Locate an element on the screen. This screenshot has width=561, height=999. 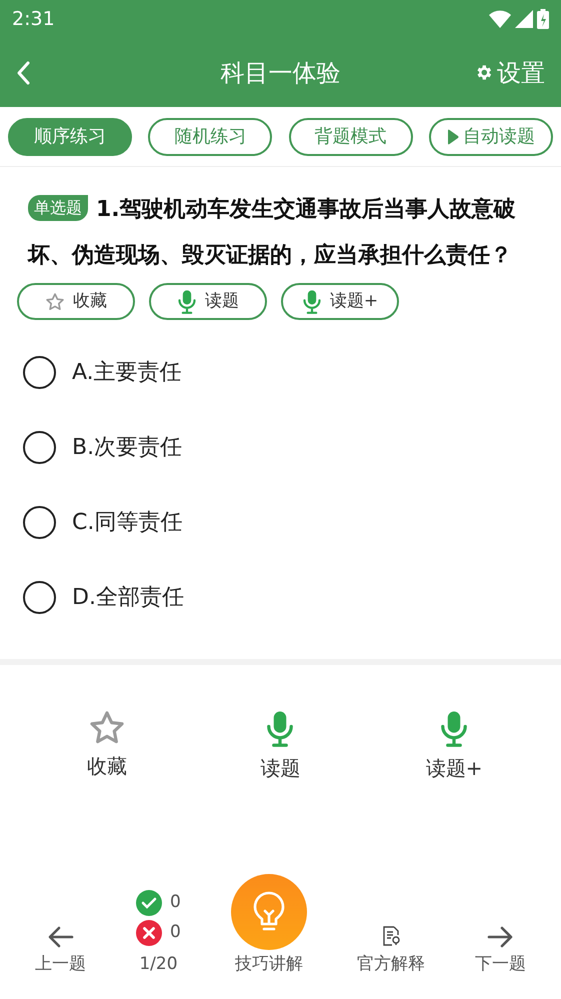
arrow-left-icon is located at coordinates (61, 937).